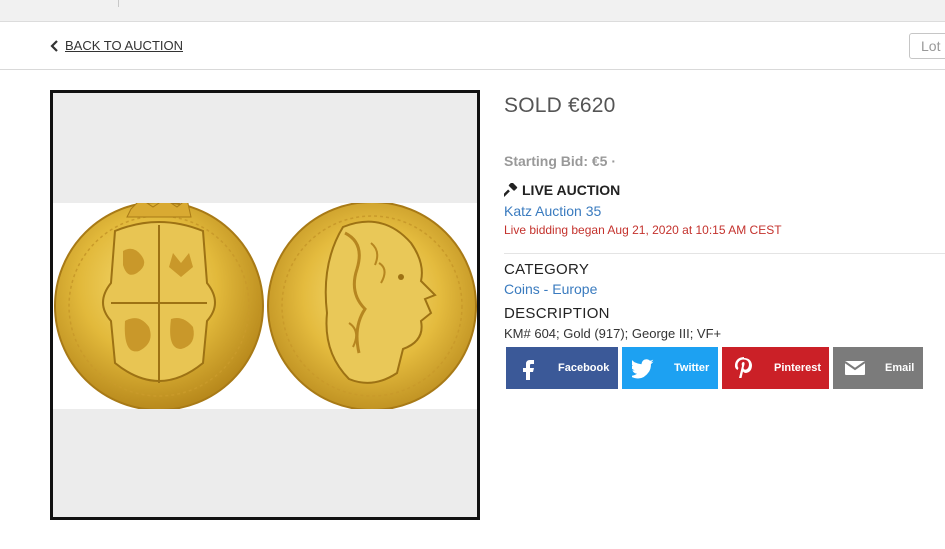 The height and width of the screenshot is (549, 945). I want to click on description-text: KM# 604; Gold (917); George III; VF+, so click(613, 333).